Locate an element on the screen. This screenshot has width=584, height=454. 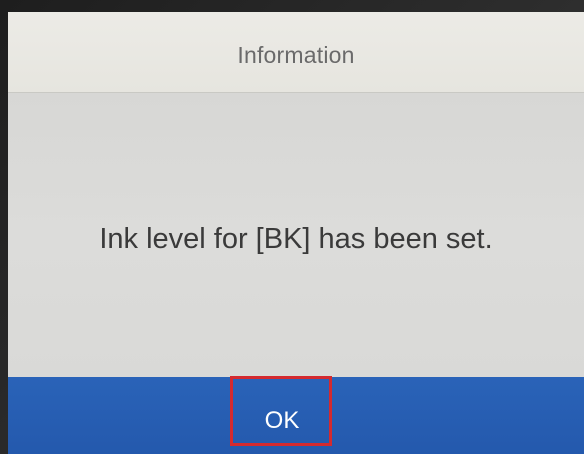
dialog-title: Information is located at coordinates (296, 54).